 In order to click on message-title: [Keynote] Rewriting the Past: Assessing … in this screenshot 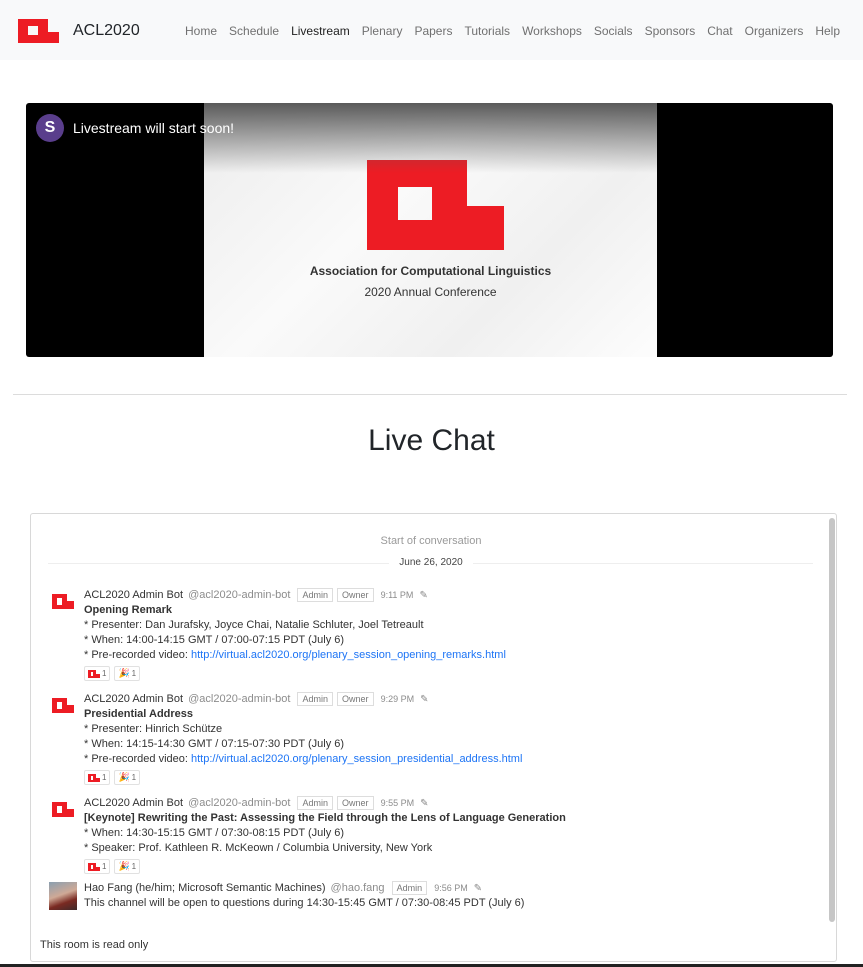, I will do `click(325, 818)`.